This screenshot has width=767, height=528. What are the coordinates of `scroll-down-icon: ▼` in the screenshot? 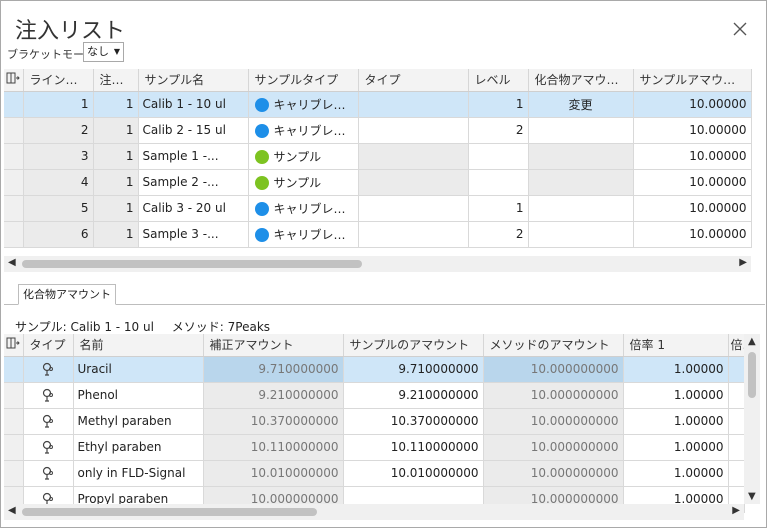 It's located at (752, 496).